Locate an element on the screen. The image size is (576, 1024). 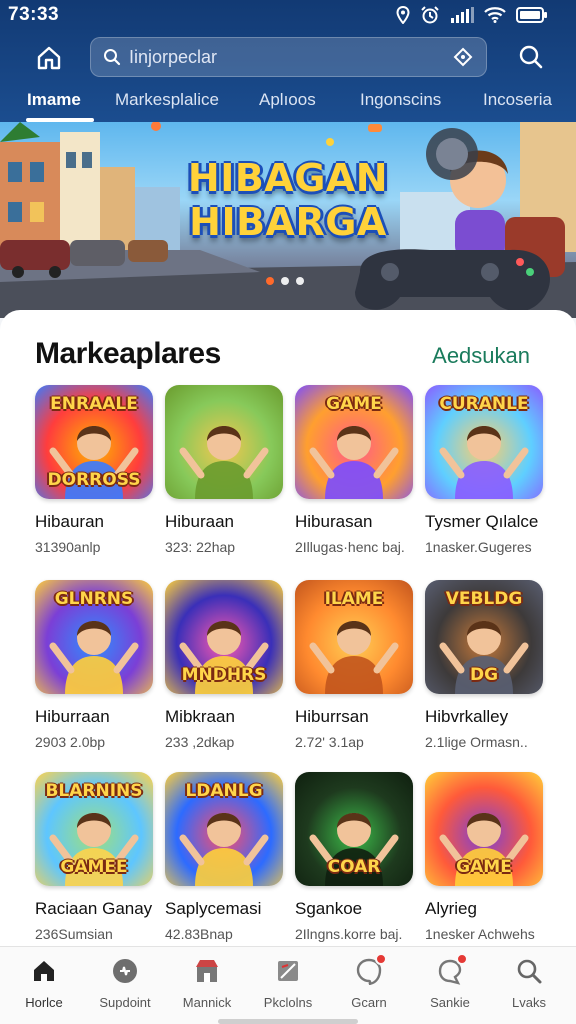
search-bar is located at coordinates (288, 57).